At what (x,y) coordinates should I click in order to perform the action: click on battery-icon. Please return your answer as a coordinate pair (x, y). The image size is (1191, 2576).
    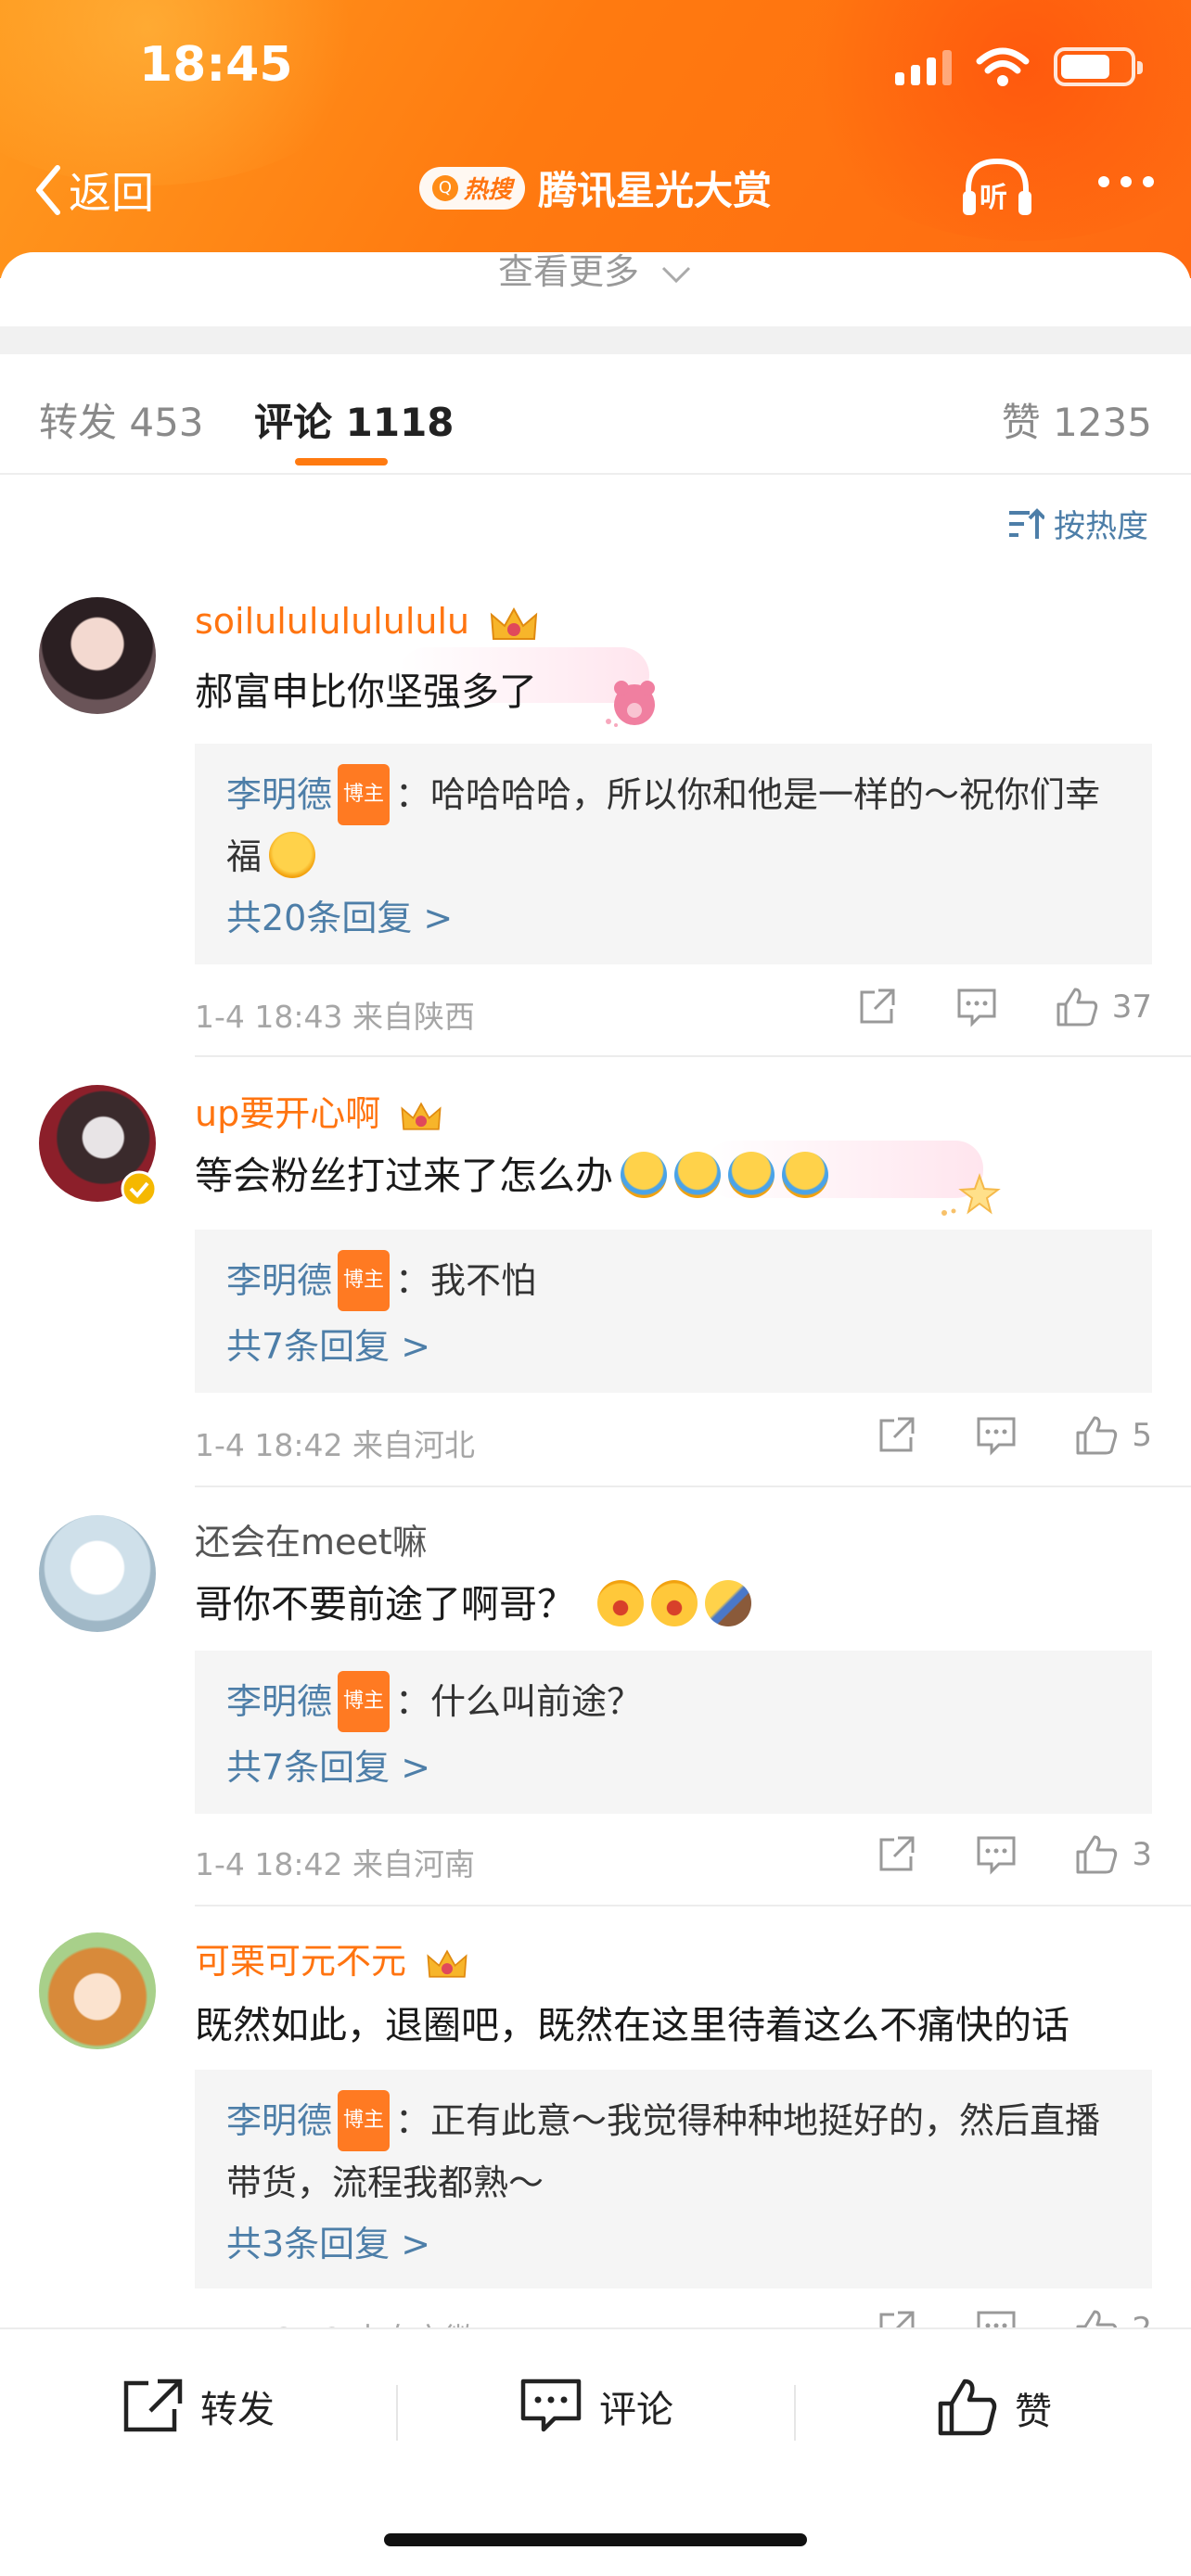
    Looking at the image, I should click on (1099, 66).